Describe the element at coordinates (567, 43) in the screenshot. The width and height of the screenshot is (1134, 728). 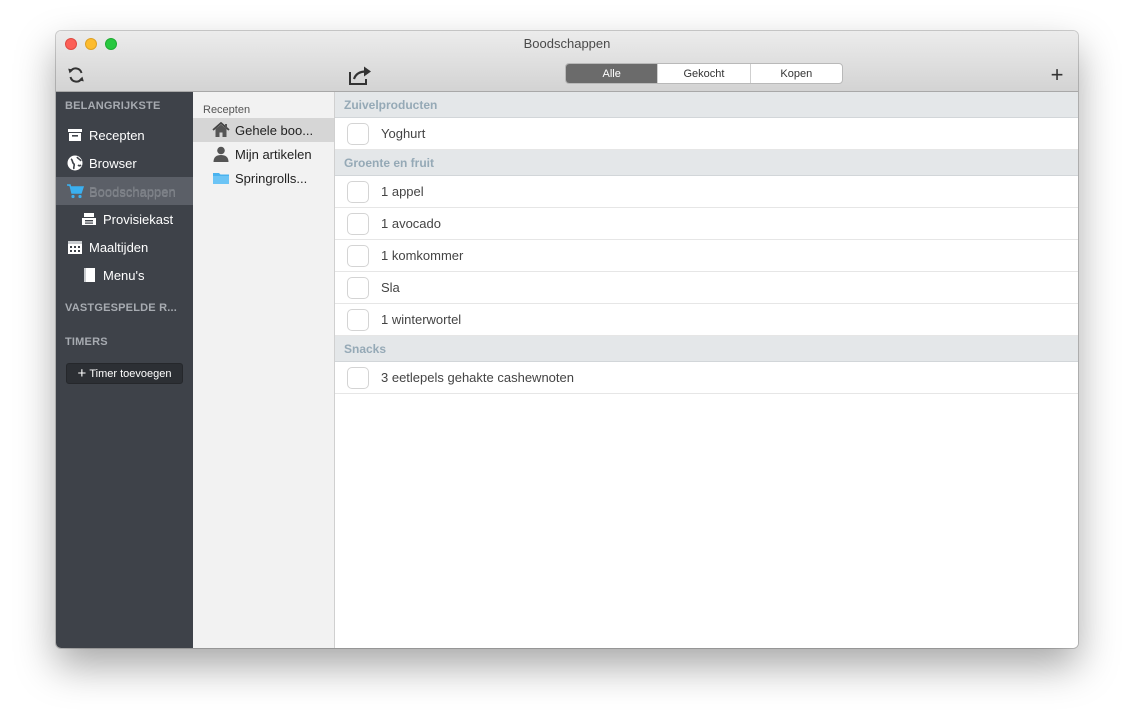
I see `window-title: Boodschappen` at that location.